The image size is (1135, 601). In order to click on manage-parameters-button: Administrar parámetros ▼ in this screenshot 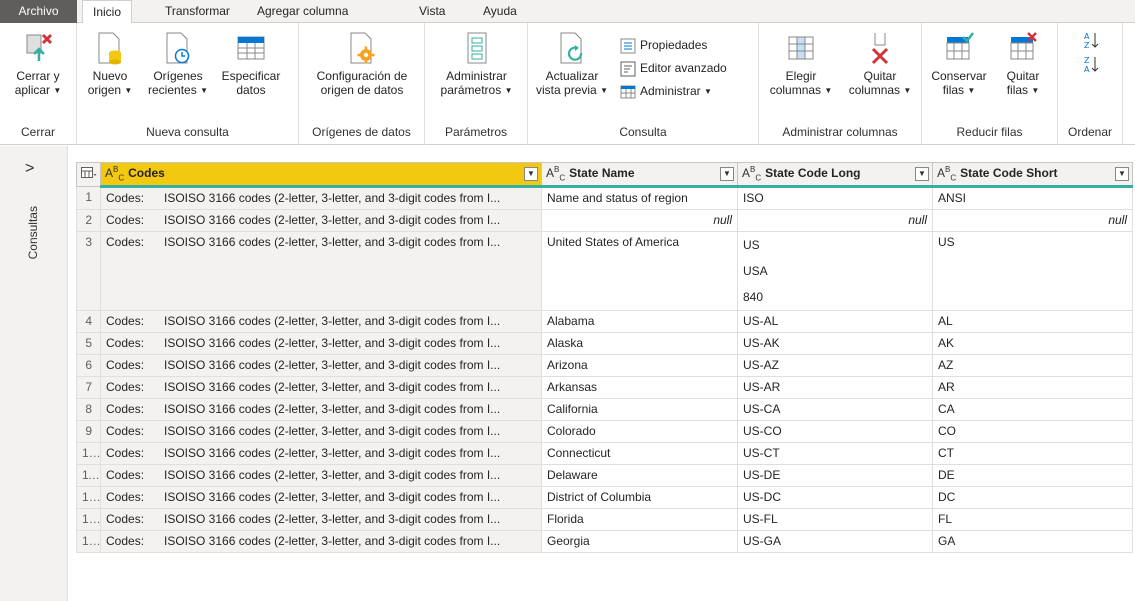, I will do `click(476, 64)`.